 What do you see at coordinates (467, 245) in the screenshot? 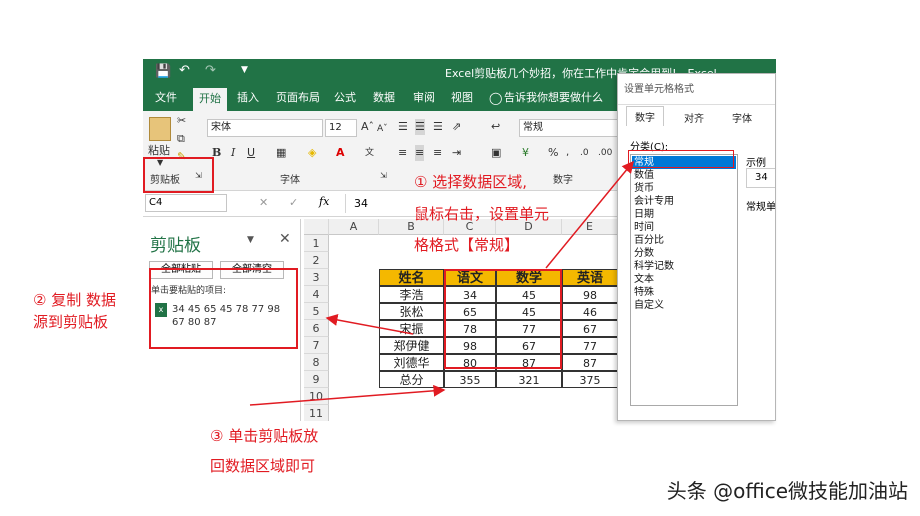
I see `step1-line3: 格格式【常规】` at bounding box center [467, 245].